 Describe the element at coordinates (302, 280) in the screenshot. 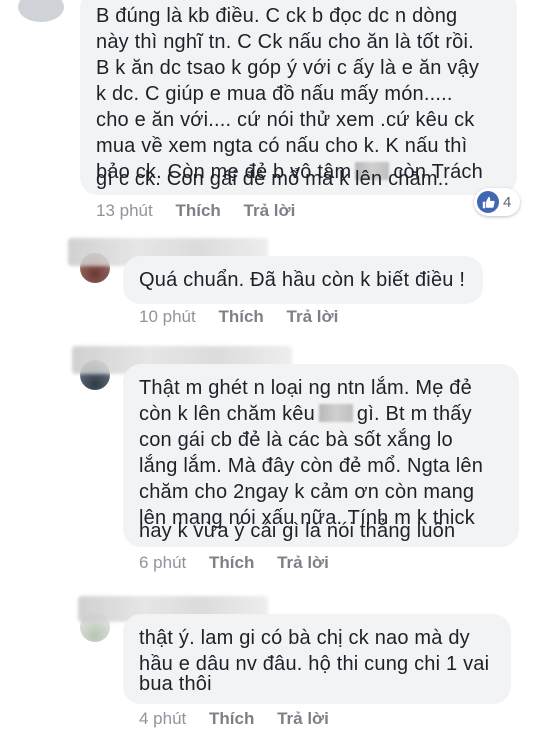

I see `comment-text: Quá chuẩn. Đã hầu còn k biết điều !` at that location.